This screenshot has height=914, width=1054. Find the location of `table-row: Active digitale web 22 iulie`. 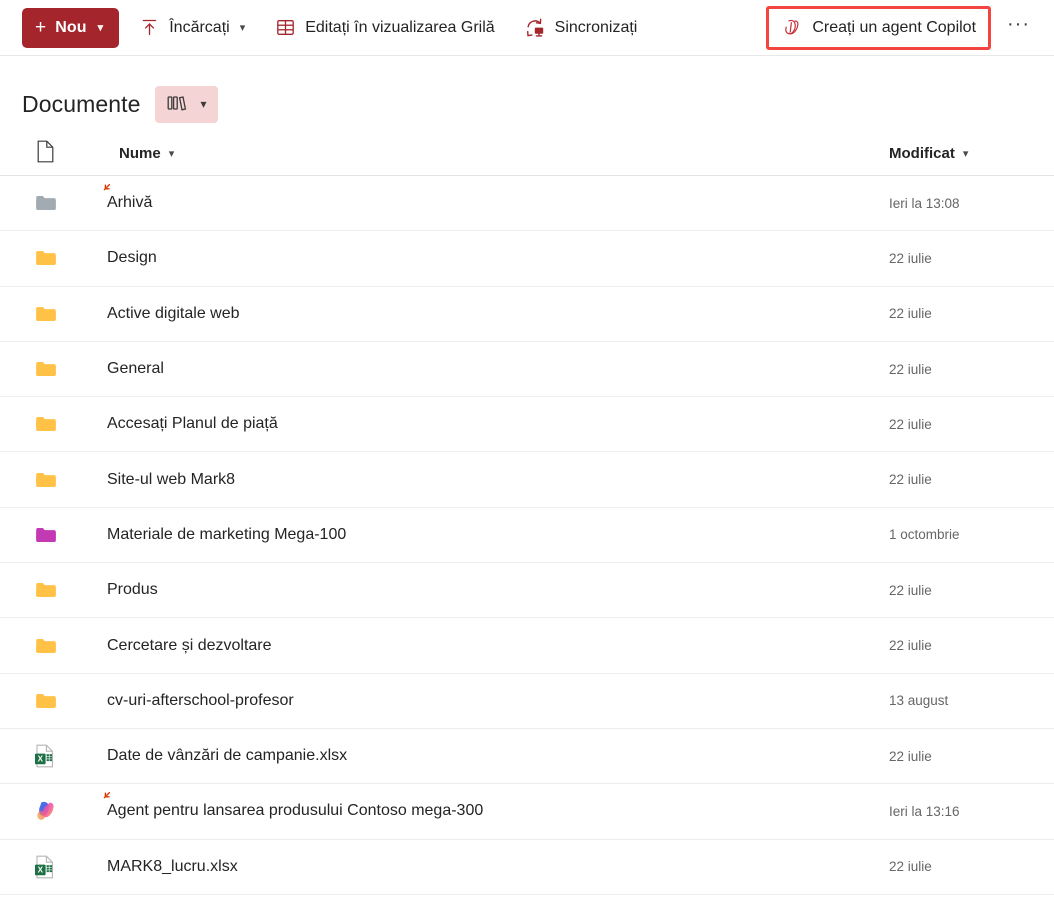

table-row: Active digitale web 22 iulie is located at coordinates (527, 314).